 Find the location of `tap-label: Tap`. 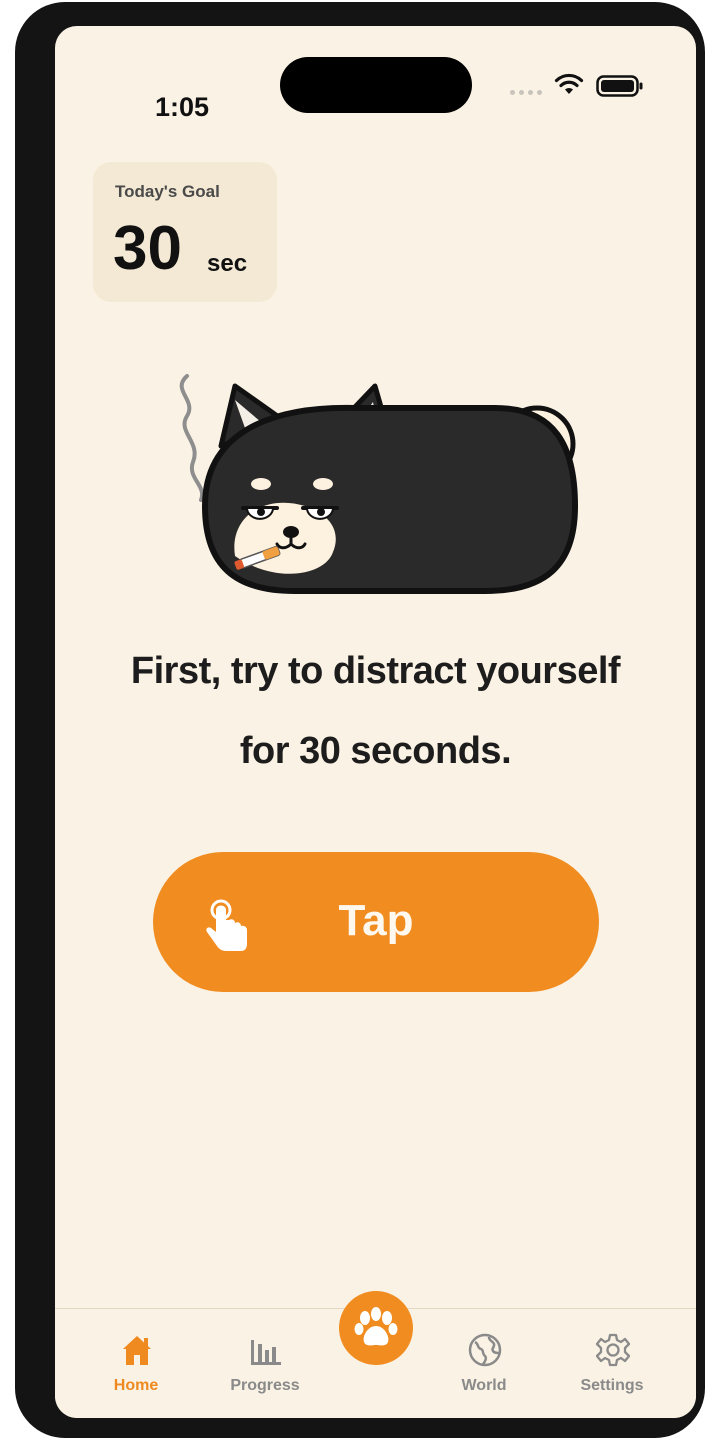

tap-label: Tap is located at coordinates (376, 920).